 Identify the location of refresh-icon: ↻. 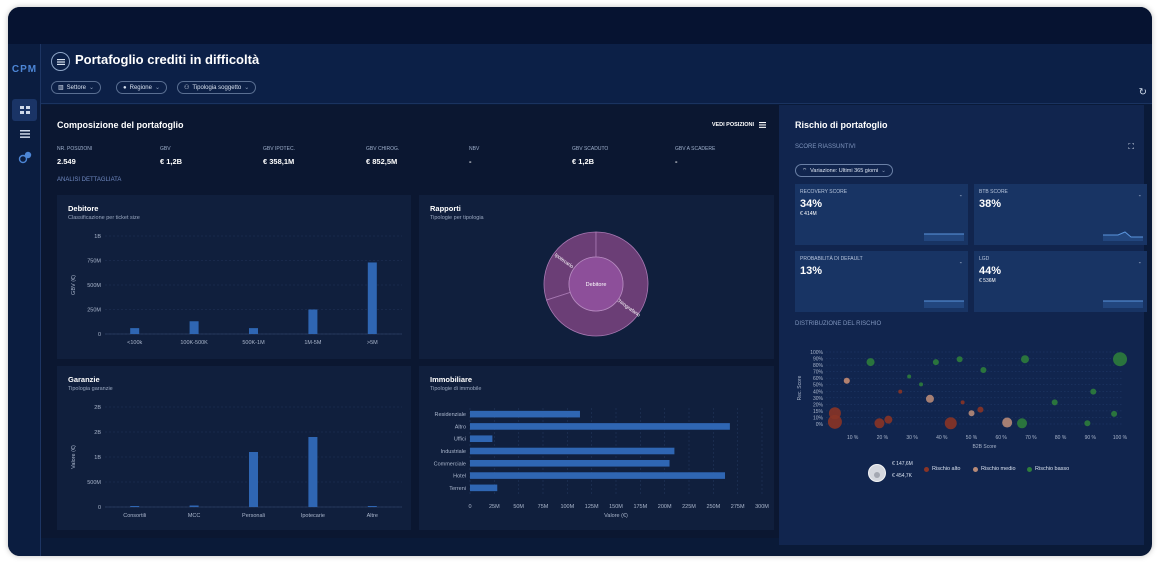
(1143, 92).